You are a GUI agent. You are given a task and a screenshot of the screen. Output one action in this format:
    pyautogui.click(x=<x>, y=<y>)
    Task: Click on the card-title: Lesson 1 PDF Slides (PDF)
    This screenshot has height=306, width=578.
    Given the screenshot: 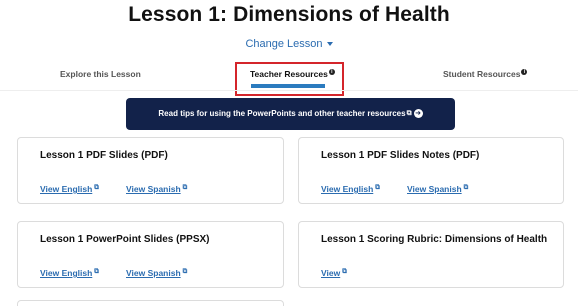 What is the action you would take?
    pyautogui.click(x=104, y=155)
    